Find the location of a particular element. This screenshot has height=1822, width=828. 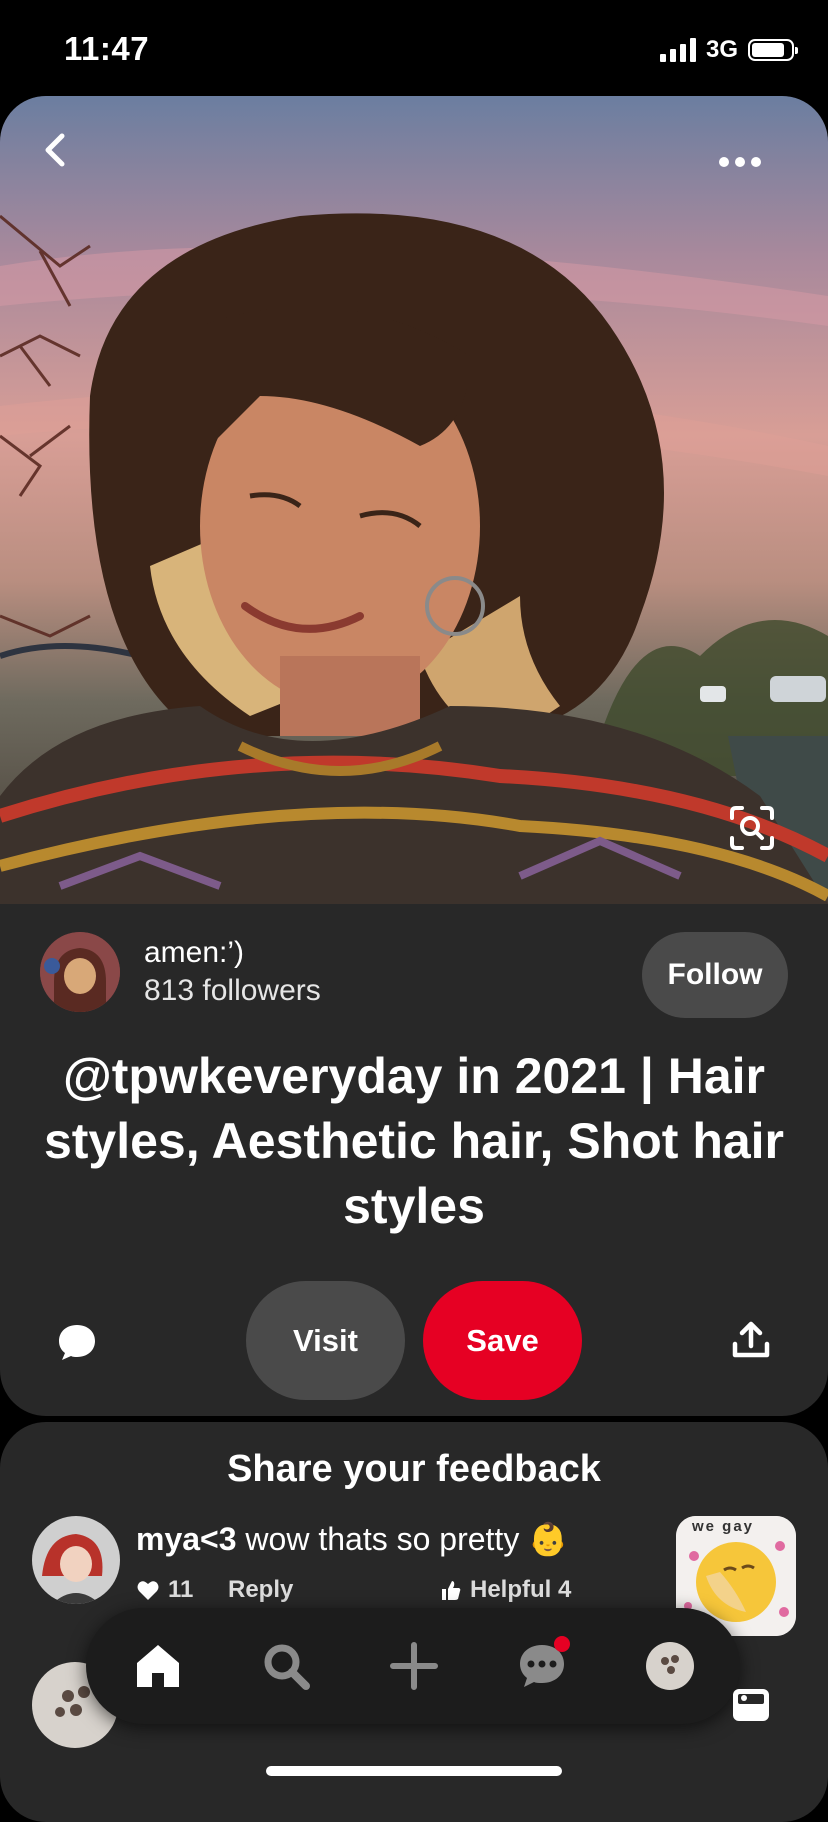

status-indicators: 3G is located at coordinates (728, 50).